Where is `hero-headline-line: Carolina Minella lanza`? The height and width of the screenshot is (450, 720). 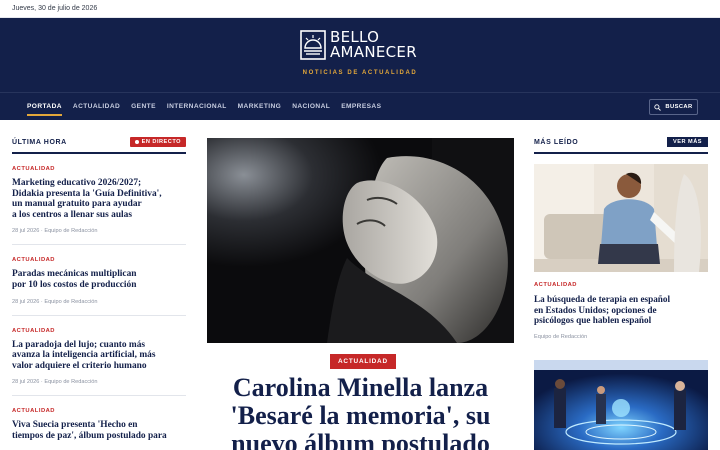 hero-headline-line: Carolina Minella lanza is located at coordinates (360, 387).